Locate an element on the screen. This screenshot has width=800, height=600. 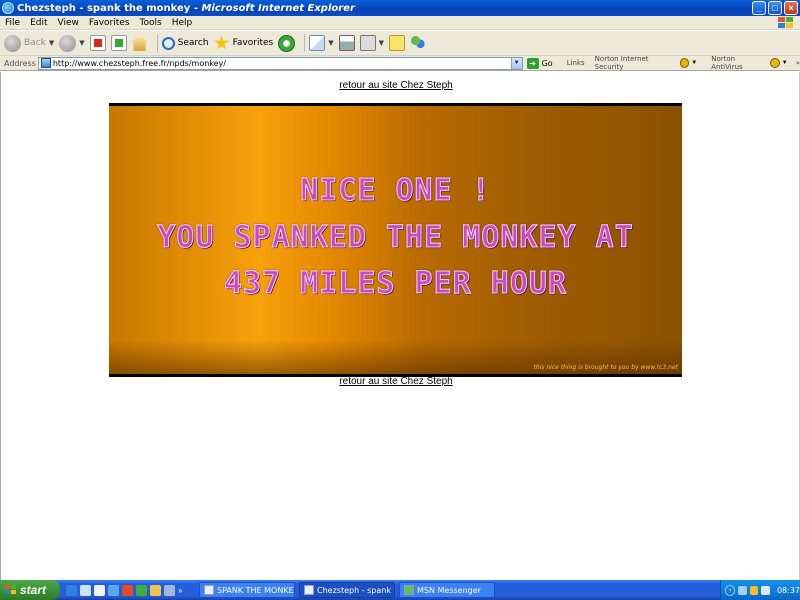
history-button is located at coordinates (287, 43).